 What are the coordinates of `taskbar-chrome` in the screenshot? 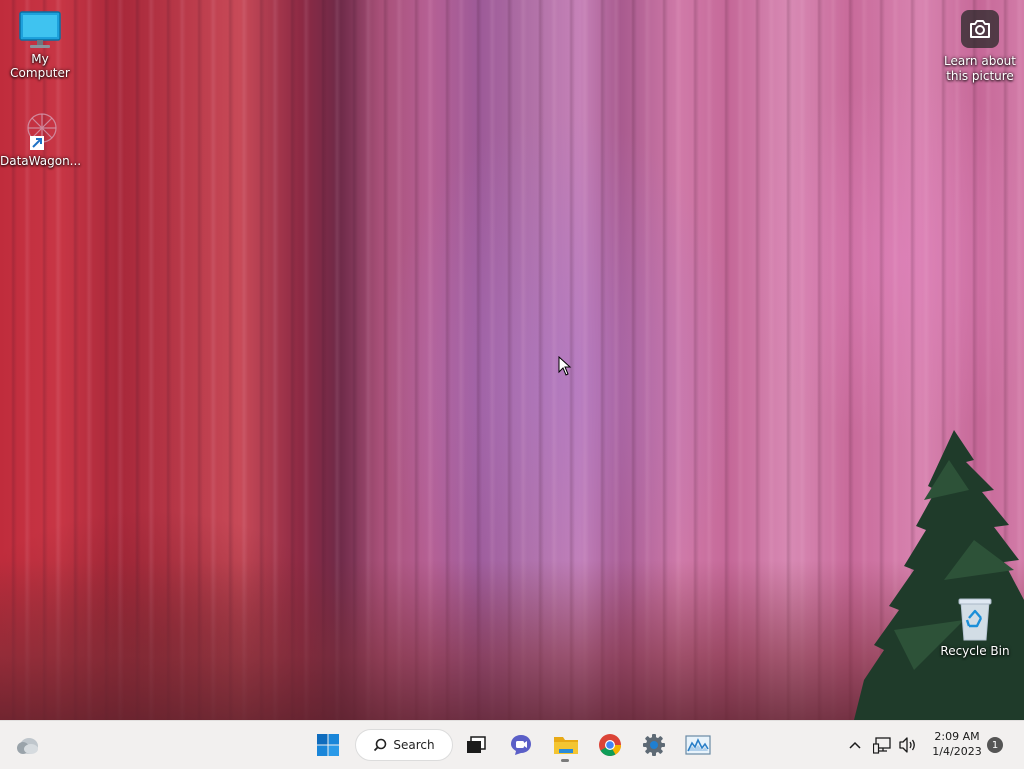 It's located at (610, 745).